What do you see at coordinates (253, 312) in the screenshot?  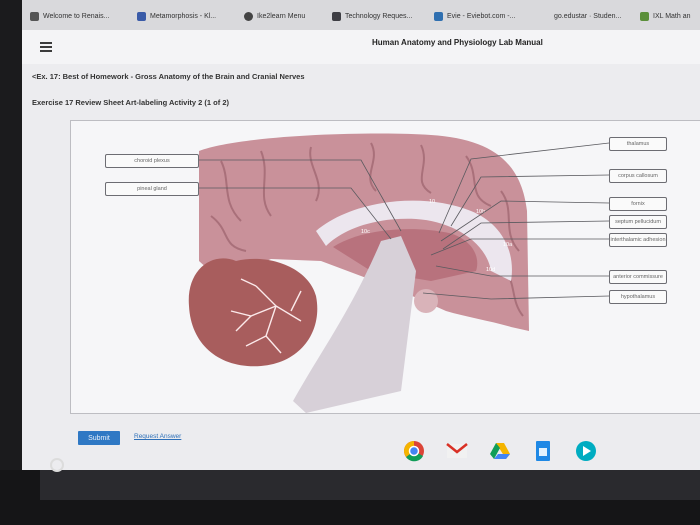 I see `cerebellum` at bounding box center [253, 312].